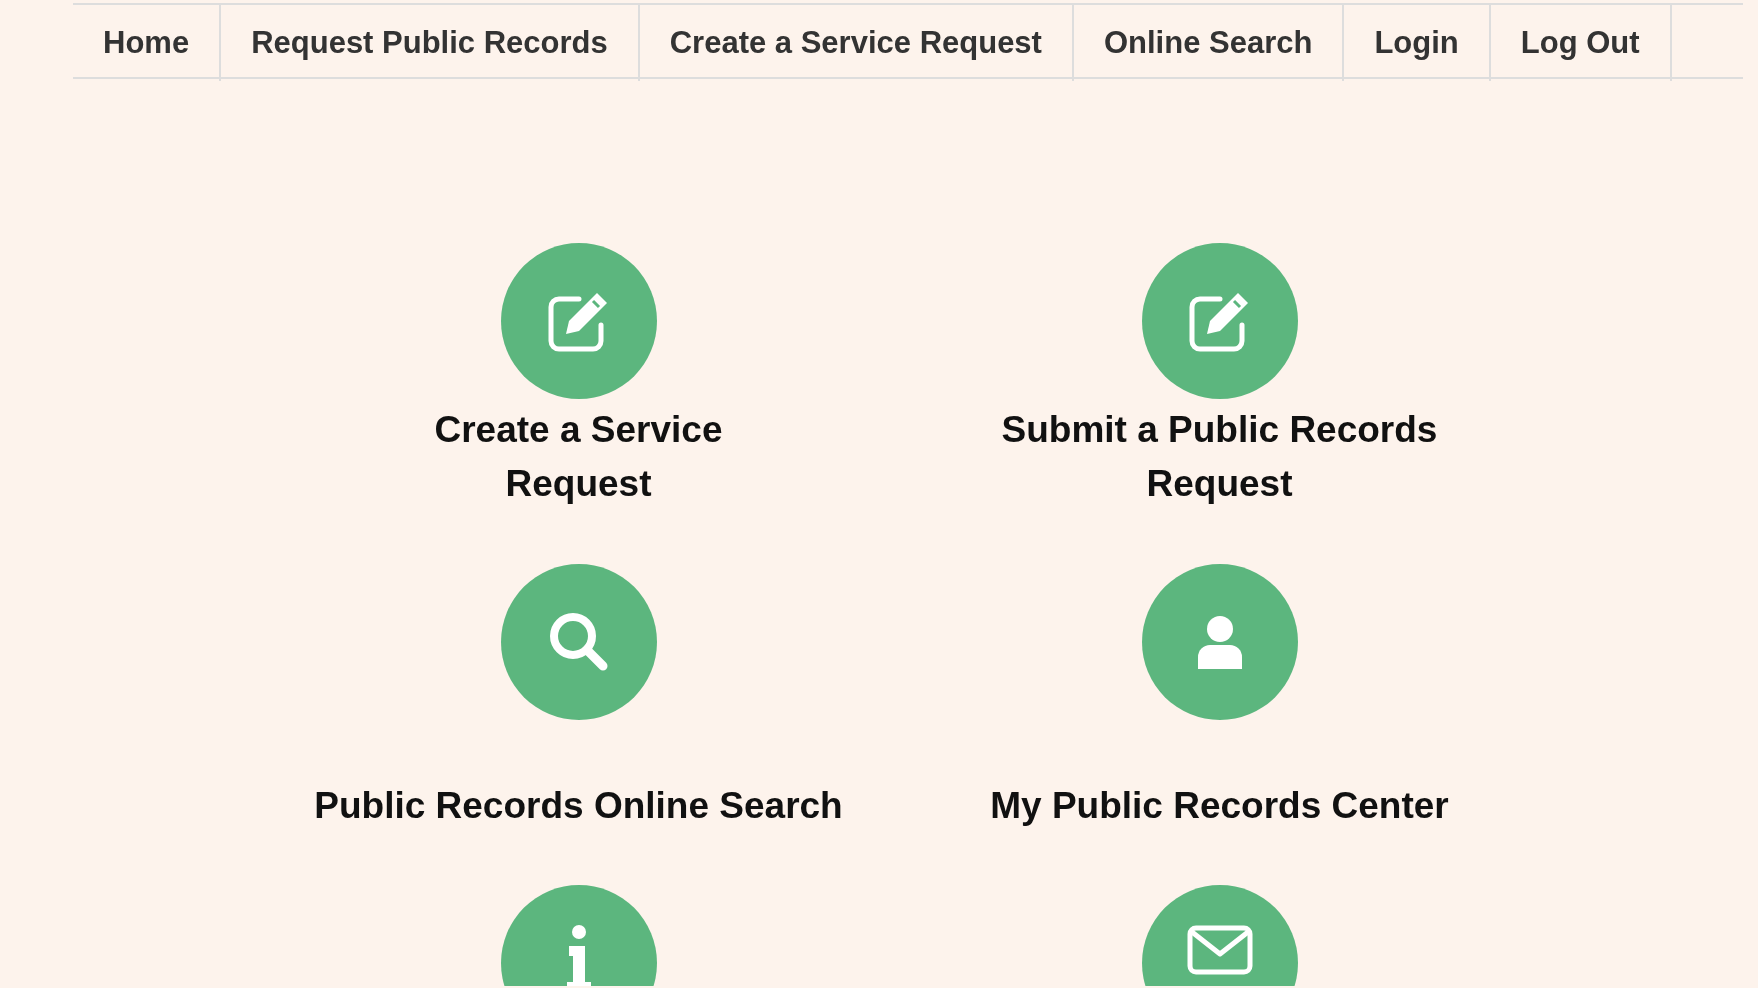  Describe the element at coordinates (1219, 456) in the screenshot. I see `tile-title: Submit a Public Records Request` at that location.